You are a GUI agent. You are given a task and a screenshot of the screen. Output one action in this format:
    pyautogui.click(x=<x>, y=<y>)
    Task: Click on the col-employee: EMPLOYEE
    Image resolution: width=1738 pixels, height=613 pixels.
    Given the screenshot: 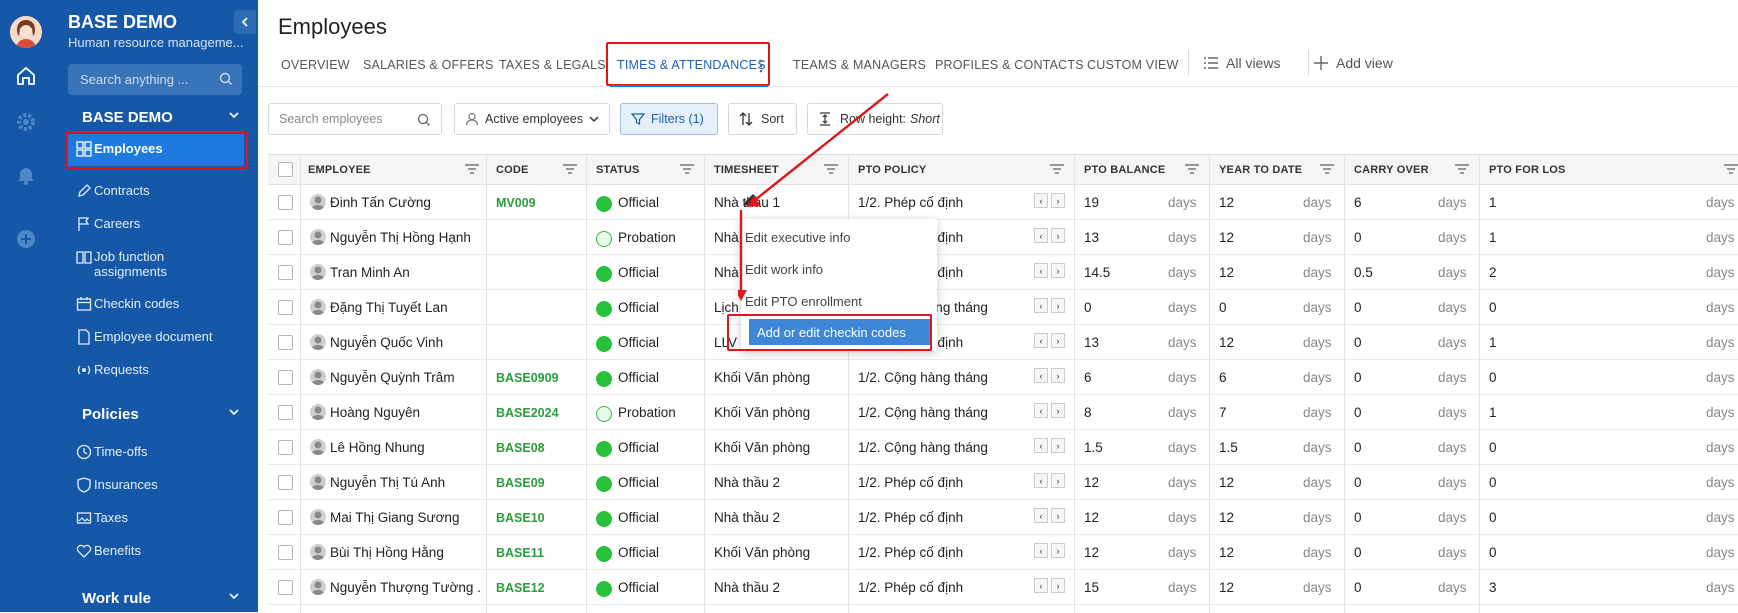 What is the action you would take?
    pyautogui.click(x=339, y=170)
    